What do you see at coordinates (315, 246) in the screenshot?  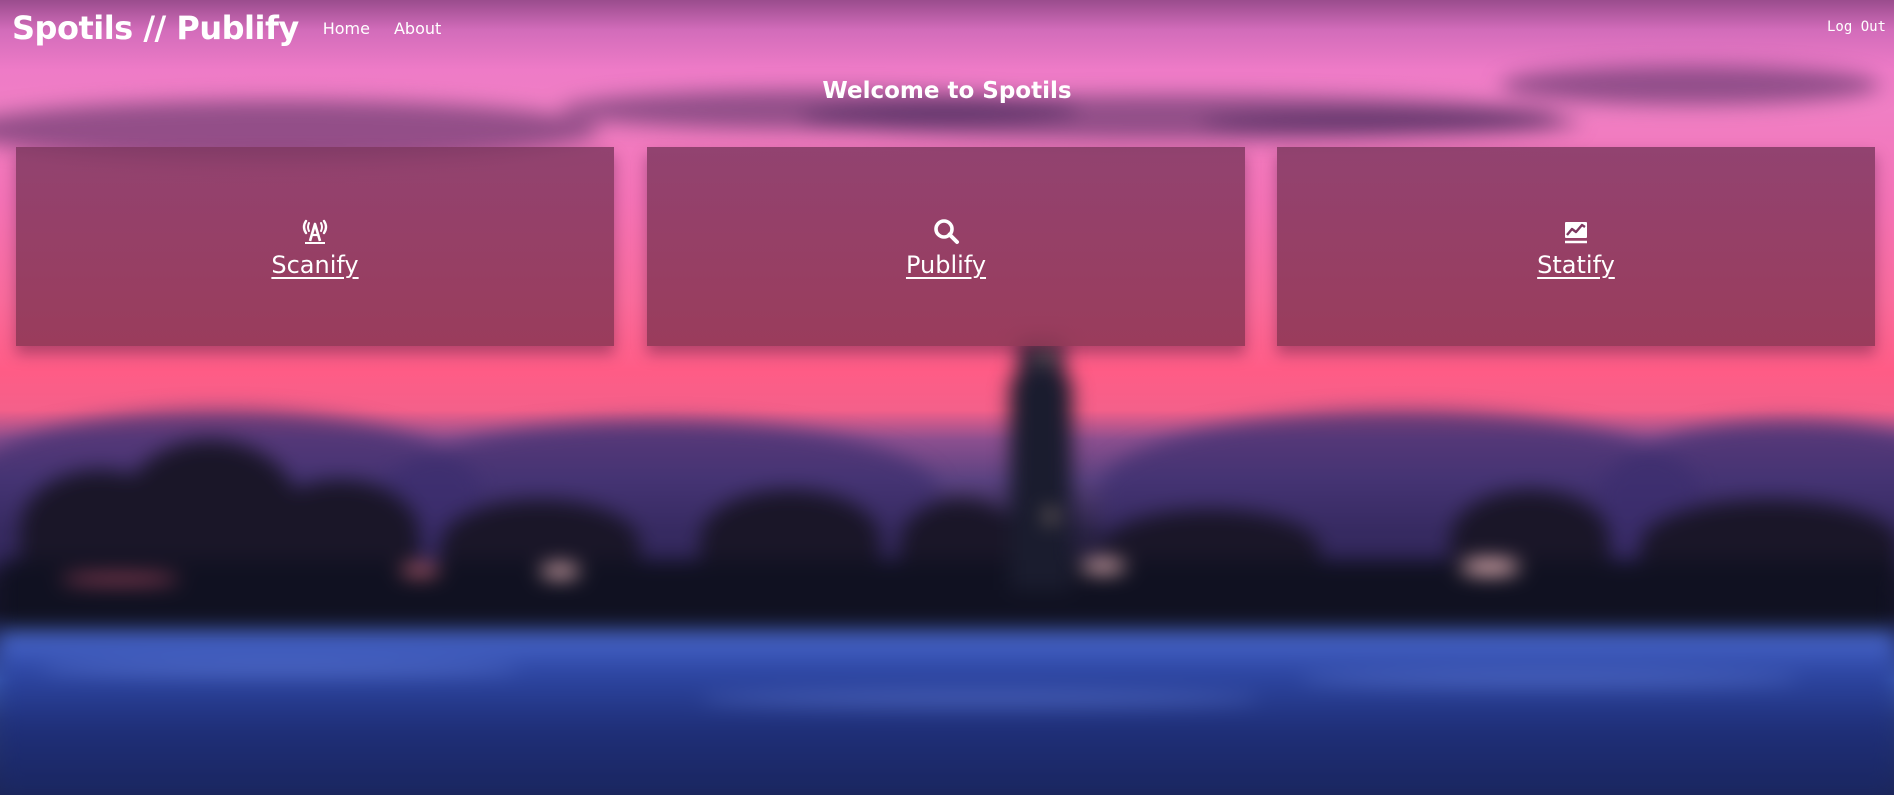 I see `card-scanify: Scanify` at bounding box center [315, 246].